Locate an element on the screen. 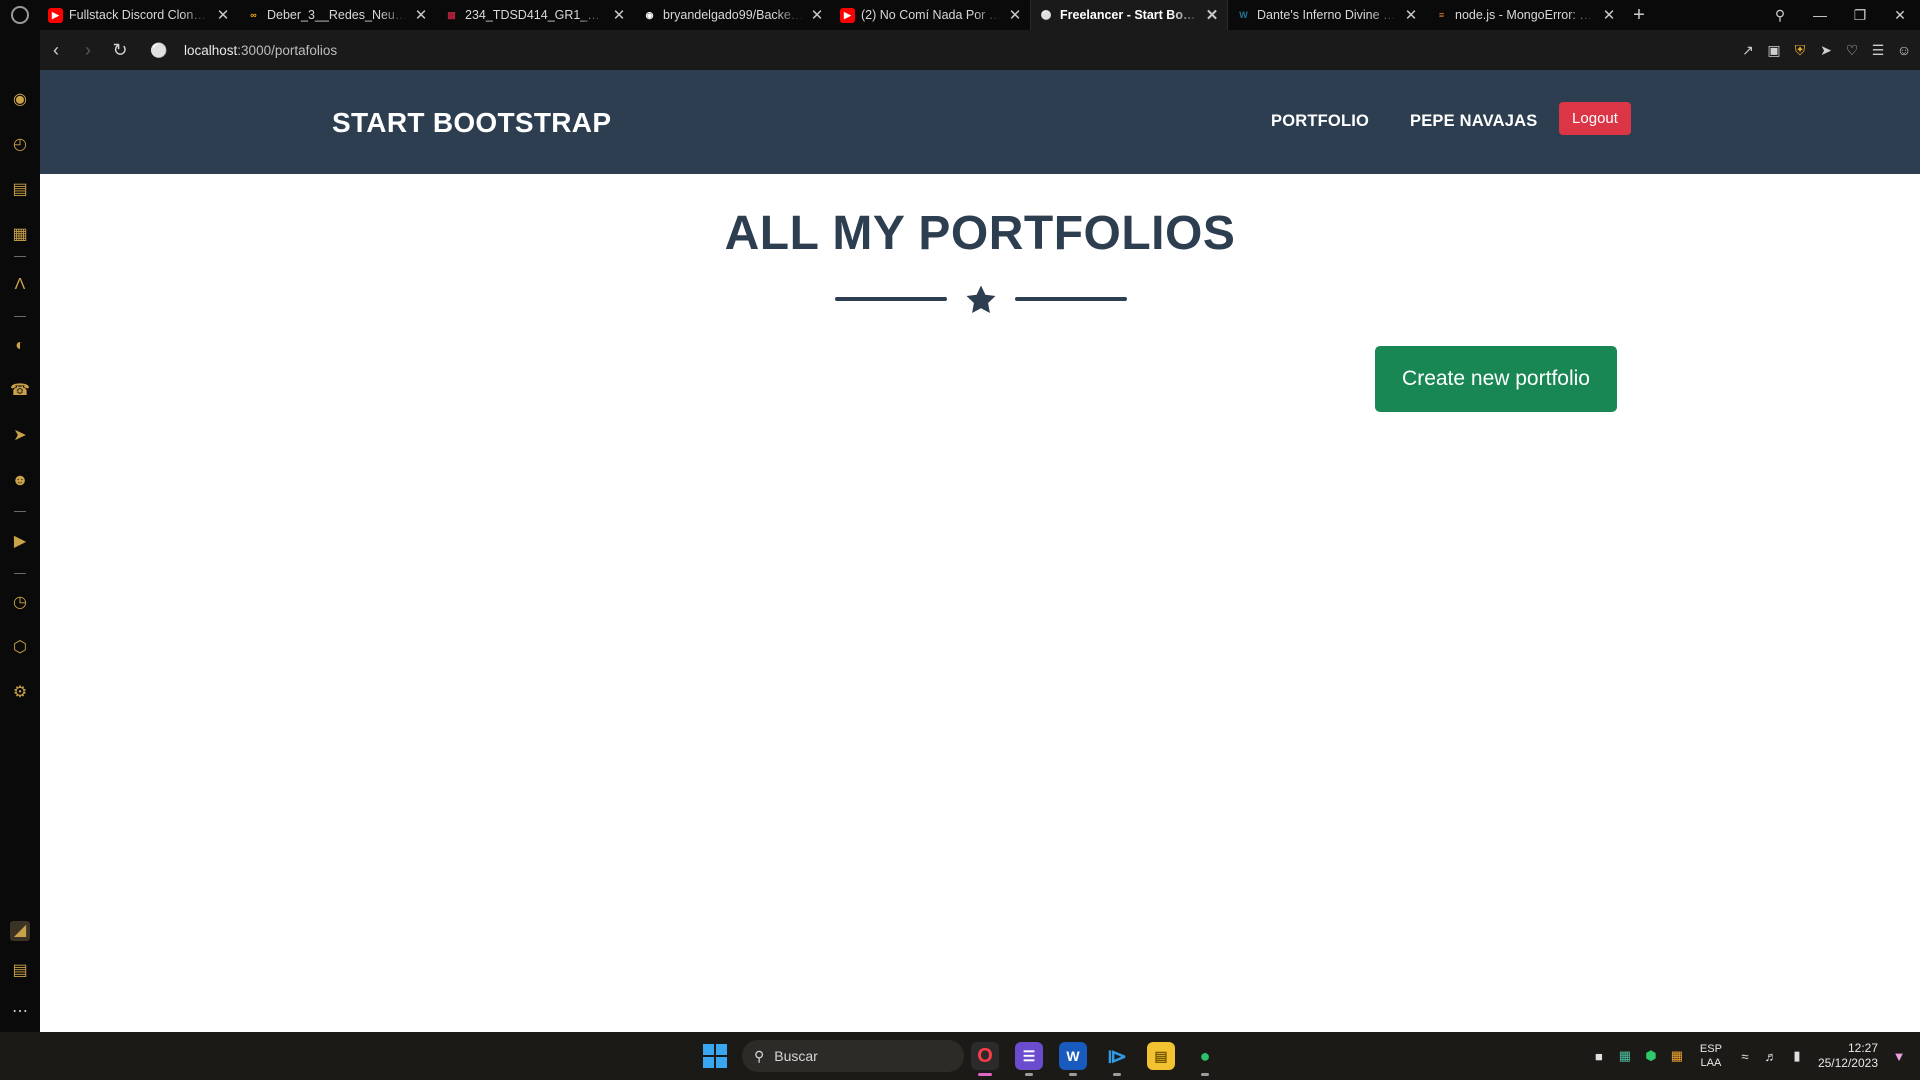  page-title: ALL MY PORTFOLIOS is located at coordinates (980, 233).